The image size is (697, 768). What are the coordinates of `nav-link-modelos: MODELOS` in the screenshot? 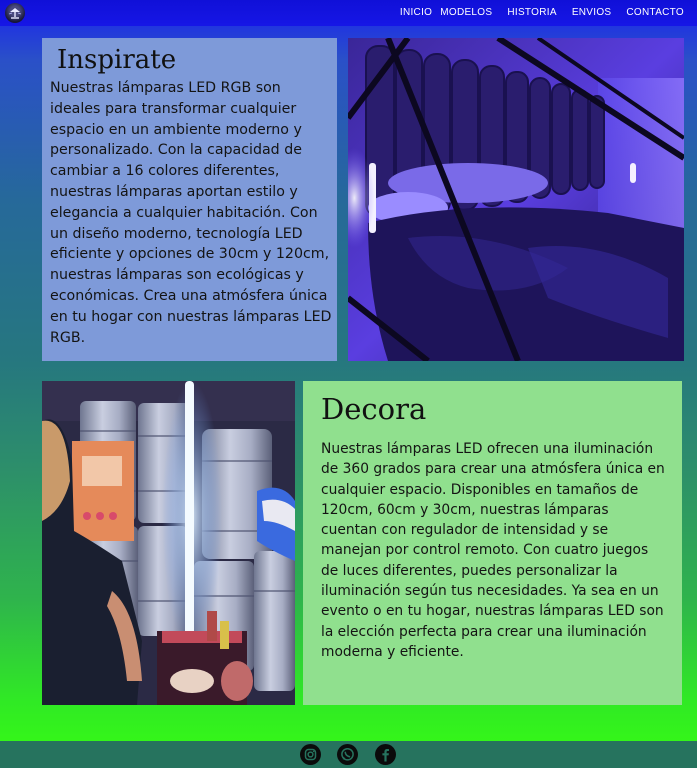 It's located at (466, 12).